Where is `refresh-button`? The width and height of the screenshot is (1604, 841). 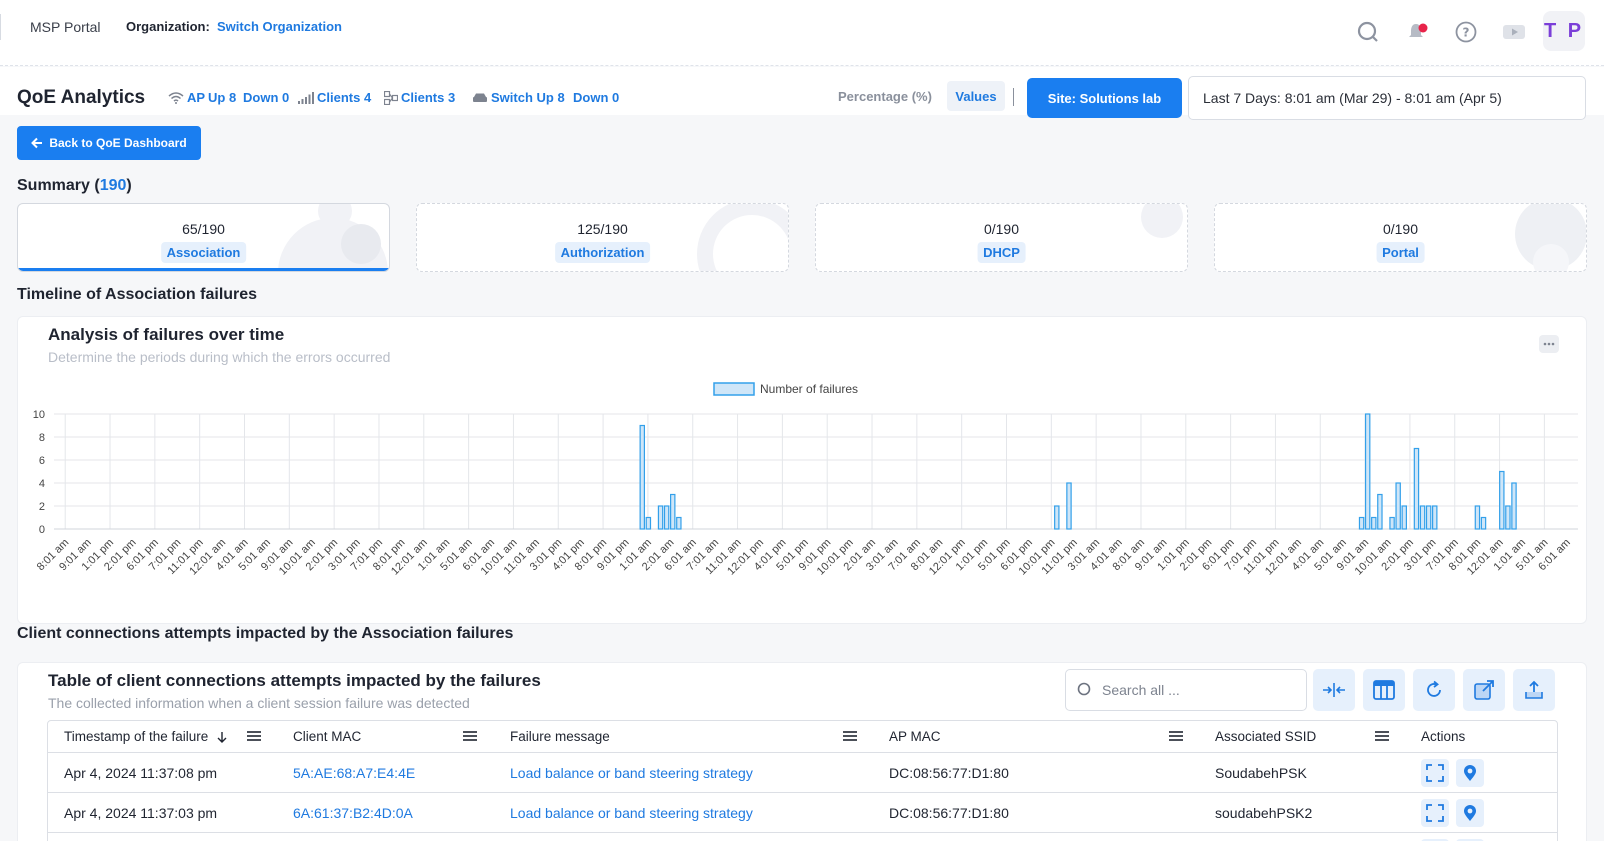
refresh-button is located at coordinates (1434, 690).